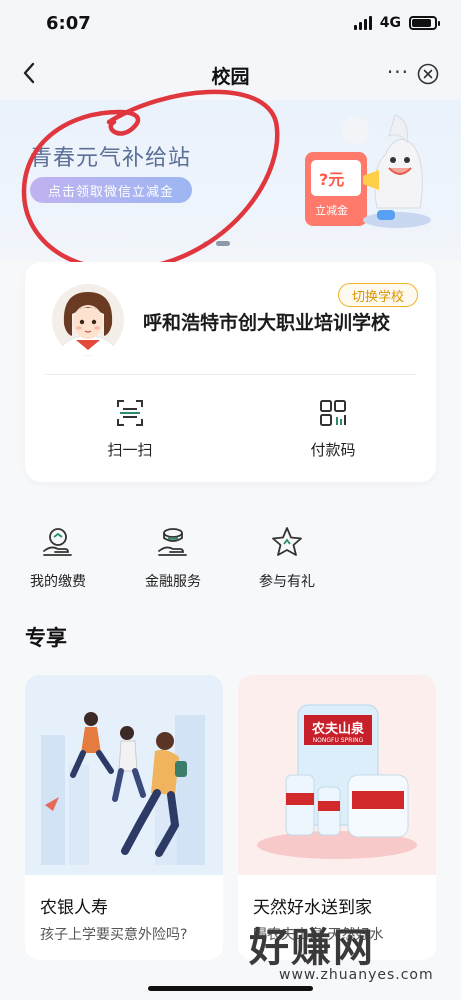  I want to click on battery-icon, so click(424, 23).